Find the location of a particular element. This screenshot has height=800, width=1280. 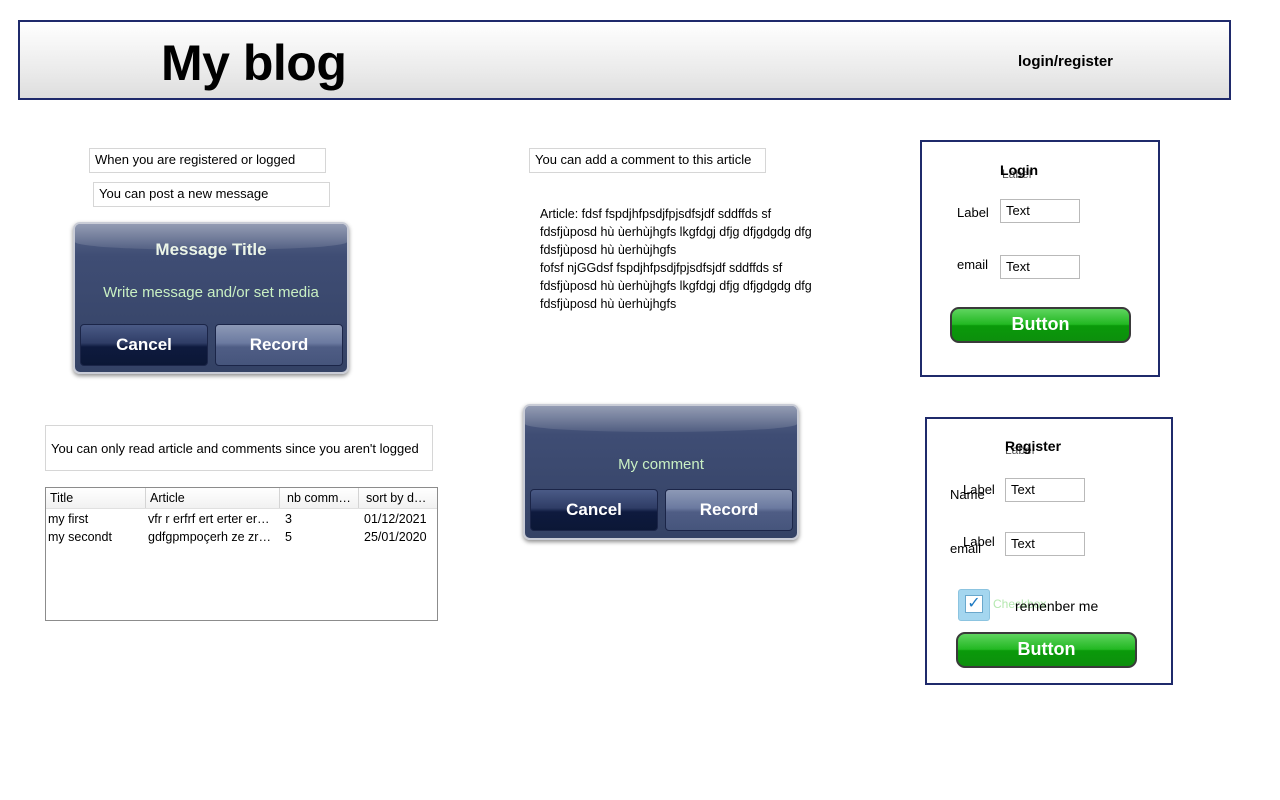

comment-dialog: My comment Cancel Record is located at coordinates (661, 472).